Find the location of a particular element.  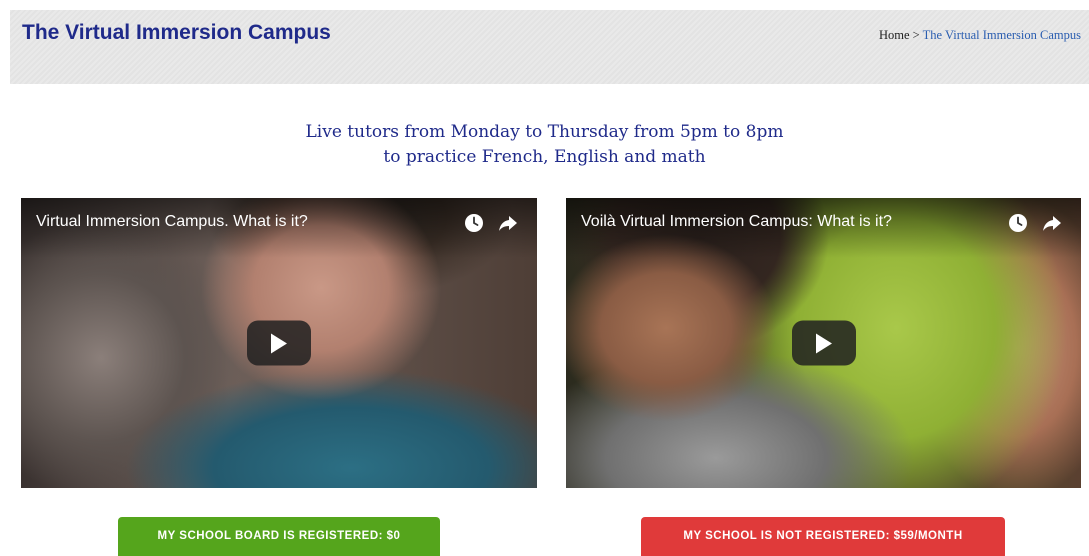

school-not-registered-button: MY SCHOOL IS NOT REGISTERED: $59/MONTH is located at coordinates (823, 536).